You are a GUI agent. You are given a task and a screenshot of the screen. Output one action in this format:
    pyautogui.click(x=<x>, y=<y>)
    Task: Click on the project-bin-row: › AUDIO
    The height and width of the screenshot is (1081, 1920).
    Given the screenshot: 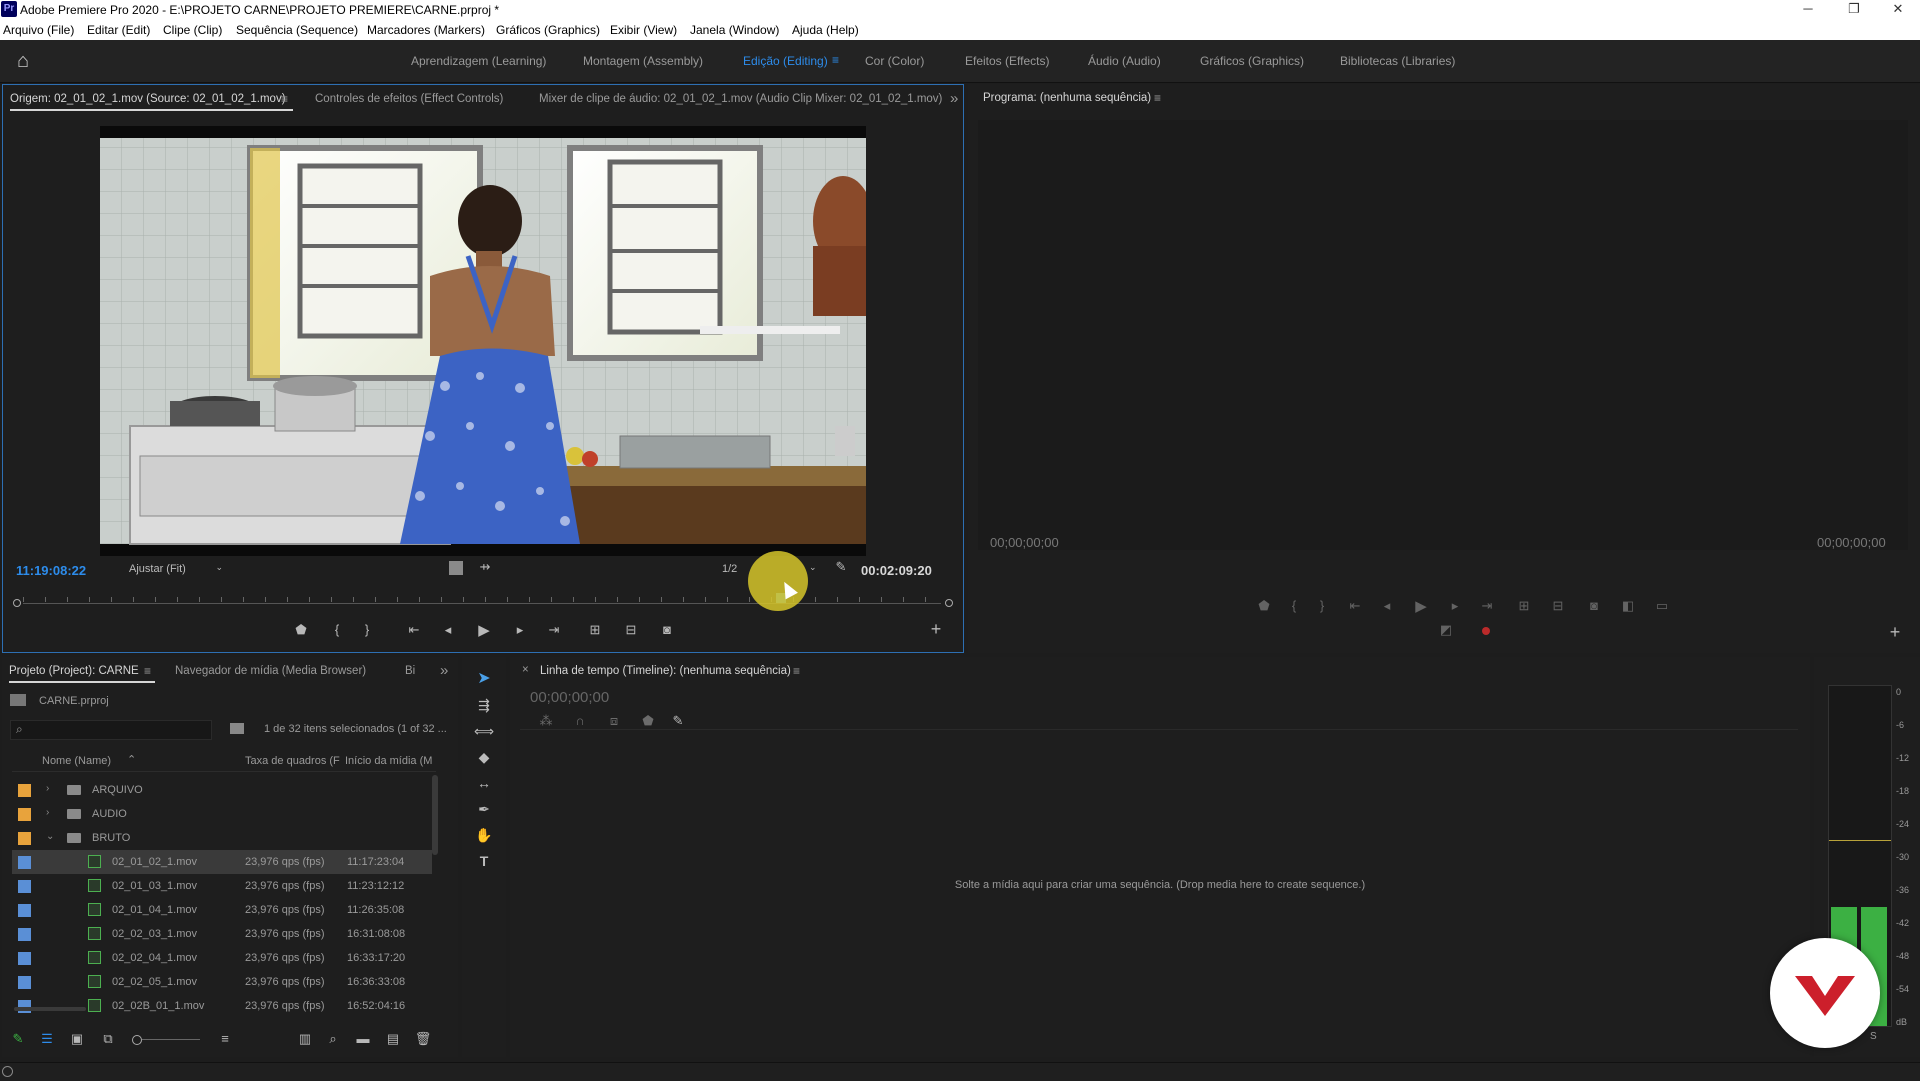 What is the action you would take?
    pyautogui.click(x=222, y=814)
    